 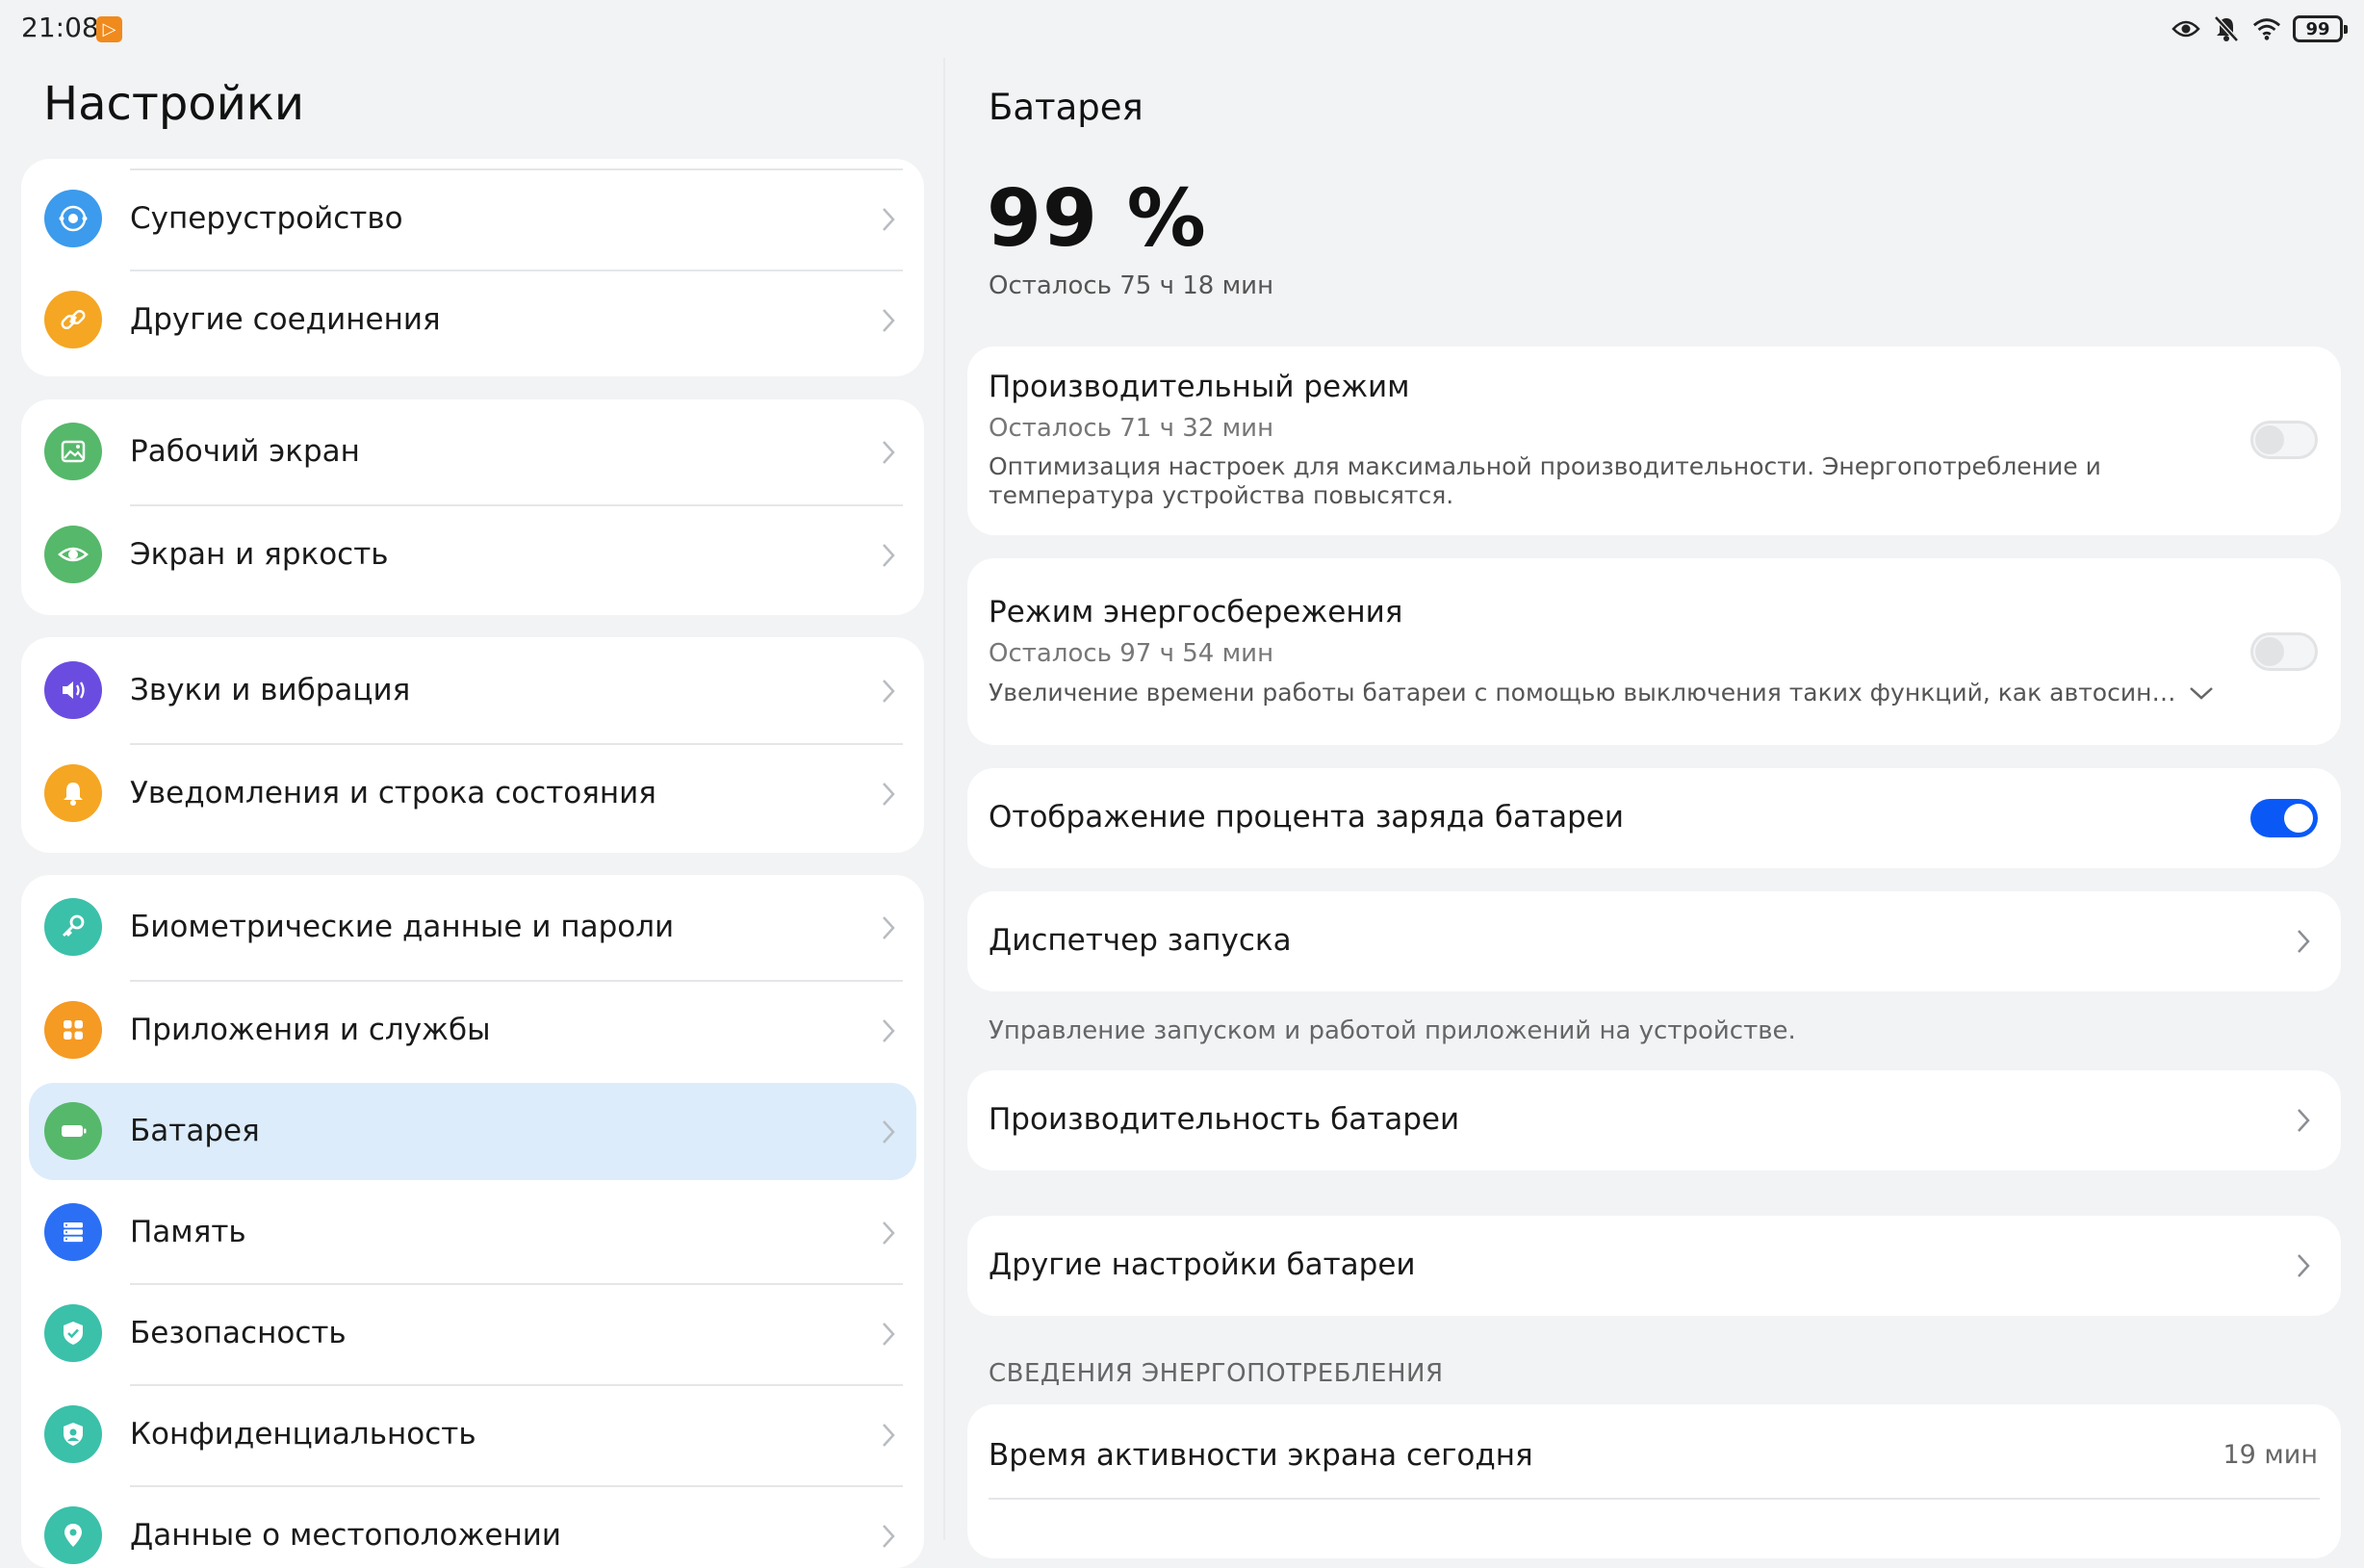 I want to click on sidebar-item-label: Рабочий экран, so click(x=245, y=451).